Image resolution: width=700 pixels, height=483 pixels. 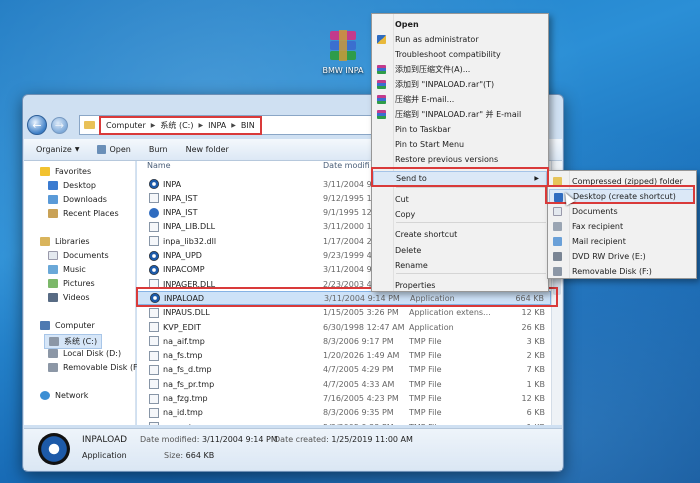 What do you see at coordinates (126, 125) in the screenshot?
I see `breadcrumb-computer: Computer` at bounding box center [126, 125].